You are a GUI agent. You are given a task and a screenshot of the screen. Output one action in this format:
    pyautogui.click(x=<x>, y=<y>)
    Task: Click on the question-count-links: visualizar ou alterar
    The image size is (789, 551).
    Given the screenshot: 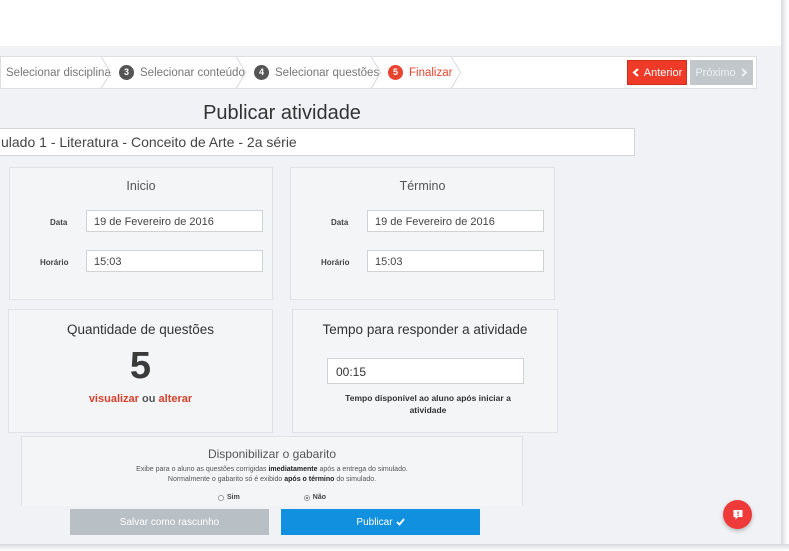 What is the action you would take?
    pyautogui.click(x=140, y=399)
    